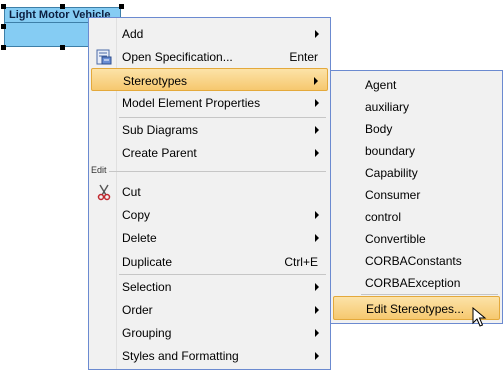 This screenshot has width=503, height=370. I want to click on stereotype-item: CORBAConstants, so click(416, 260).